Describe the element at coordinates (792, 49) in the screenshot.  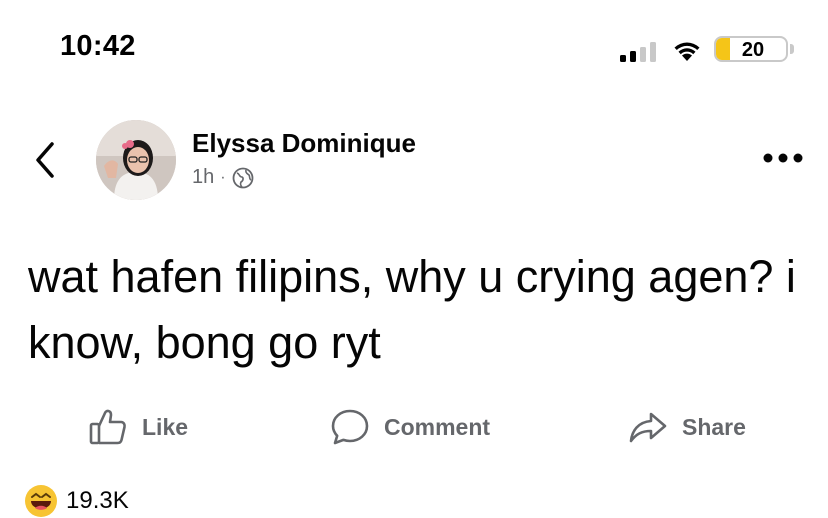
I see `battery-cap` at that location.